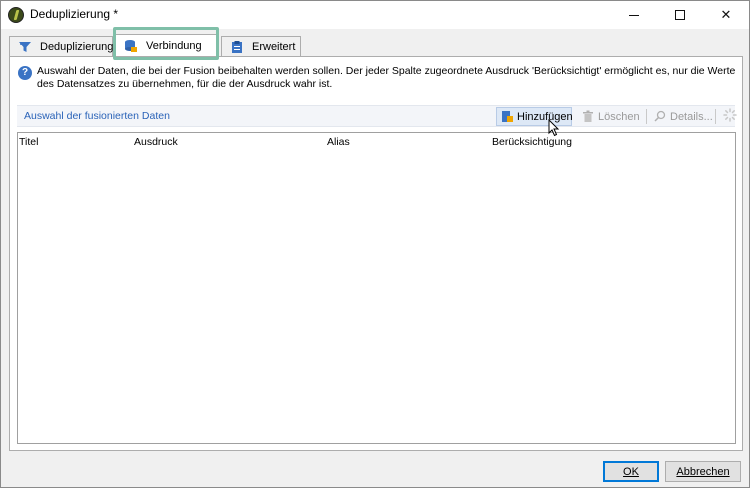 Image resolution: width=750 pixels, height=488 pixels. I want to click on window-title: Deduplizierung *, so click(74, 14).